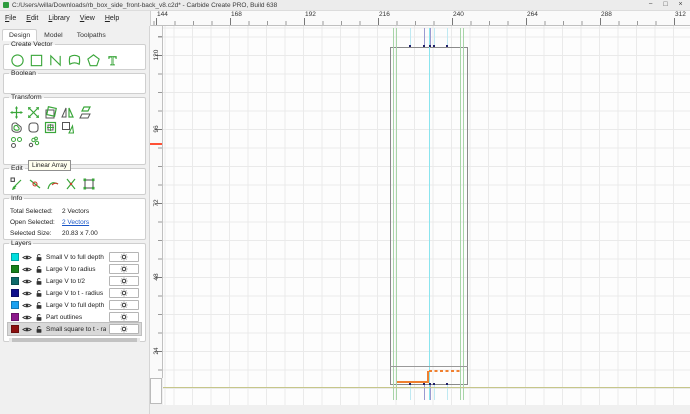  I want to click on layer-row: Part outlines, so click(74, 317).